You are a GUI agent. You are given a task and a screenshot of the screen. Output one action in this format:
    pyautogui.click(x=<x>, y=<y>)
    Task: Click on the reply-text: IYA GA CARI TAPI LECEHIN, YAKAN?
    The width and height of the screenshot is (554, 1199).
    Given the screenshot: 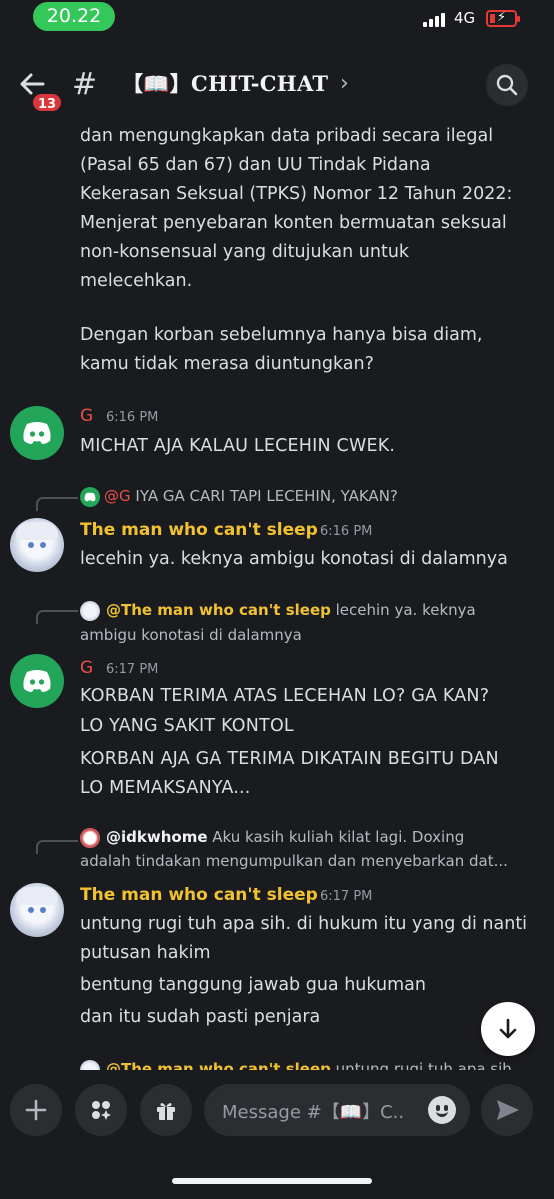 What is the action you would take?
    pyautogui.click(x=266, y=496)
    